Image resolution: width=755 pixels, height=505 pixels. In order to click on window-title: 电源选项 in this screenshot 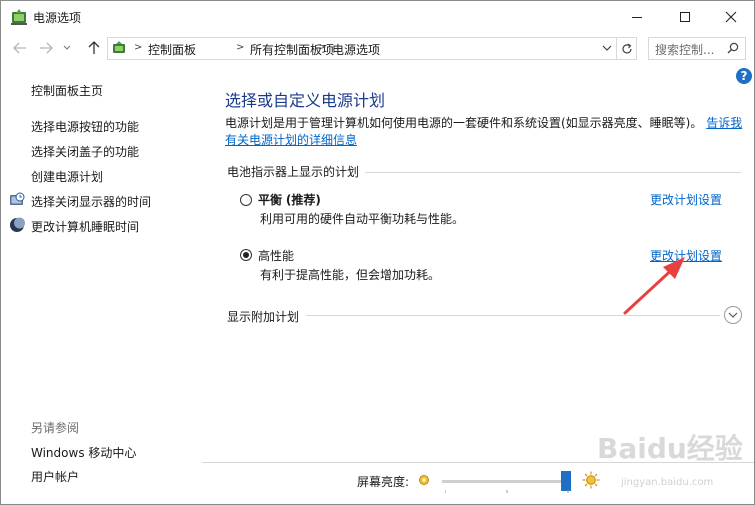, I will do `click(57, 18)`.